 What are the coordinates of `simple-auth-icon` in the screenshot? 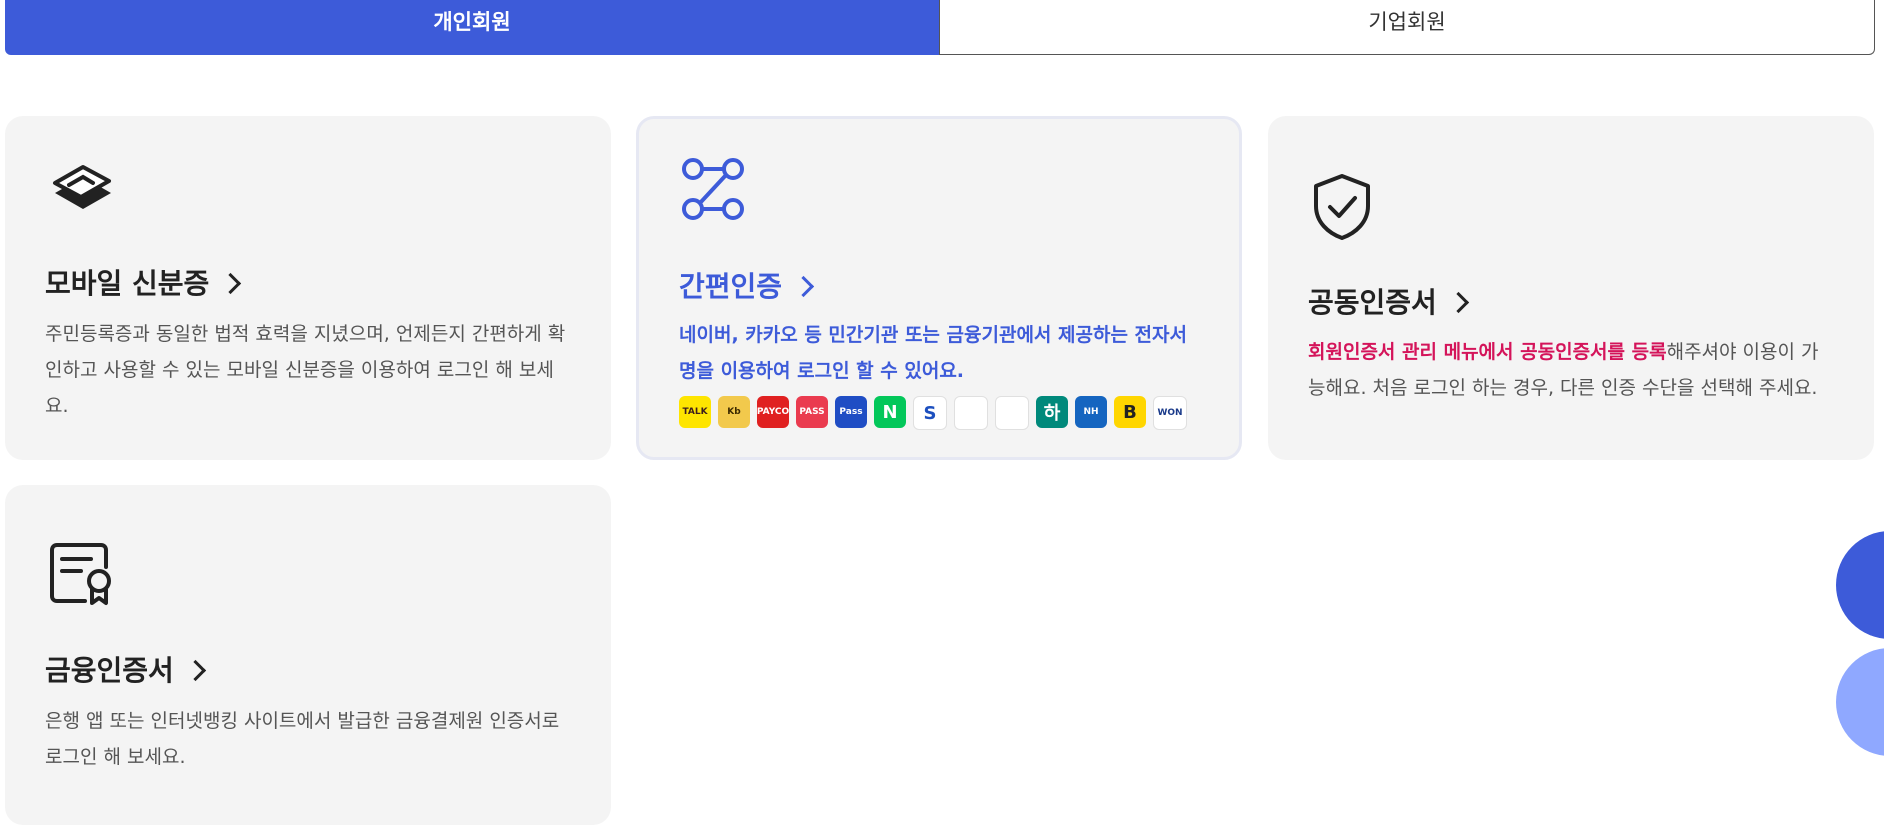 It's located at (713, 189).